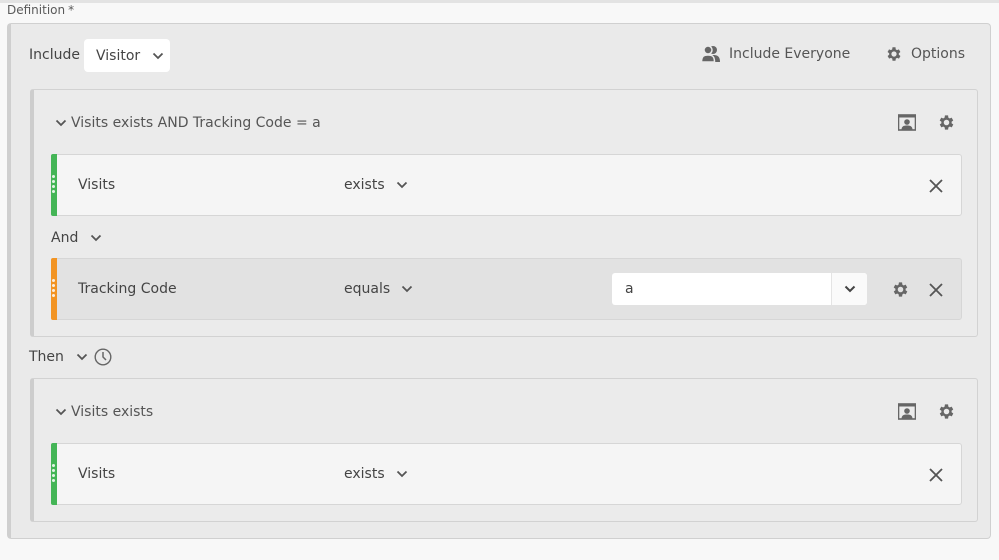  Describe the element at coordinates (65, 238) in the screenshot. I see `logic-operator-value: And` at that location.